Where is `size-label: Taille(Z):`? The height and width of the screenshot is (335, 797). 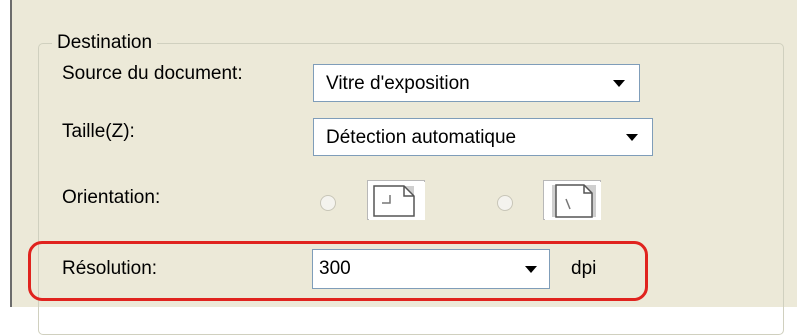 size-label: Taille(Z): is located at coordinates (98, 131).